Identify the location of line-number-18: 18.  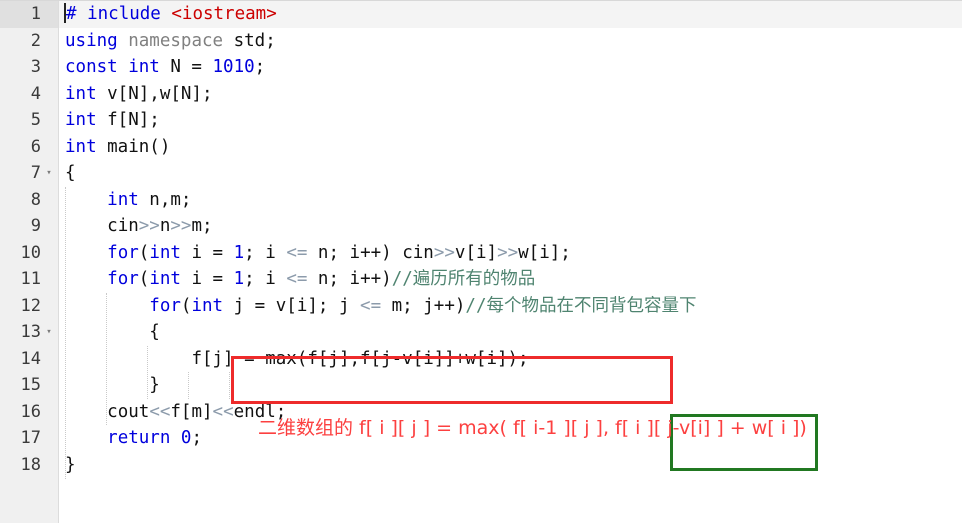
(29, 465).